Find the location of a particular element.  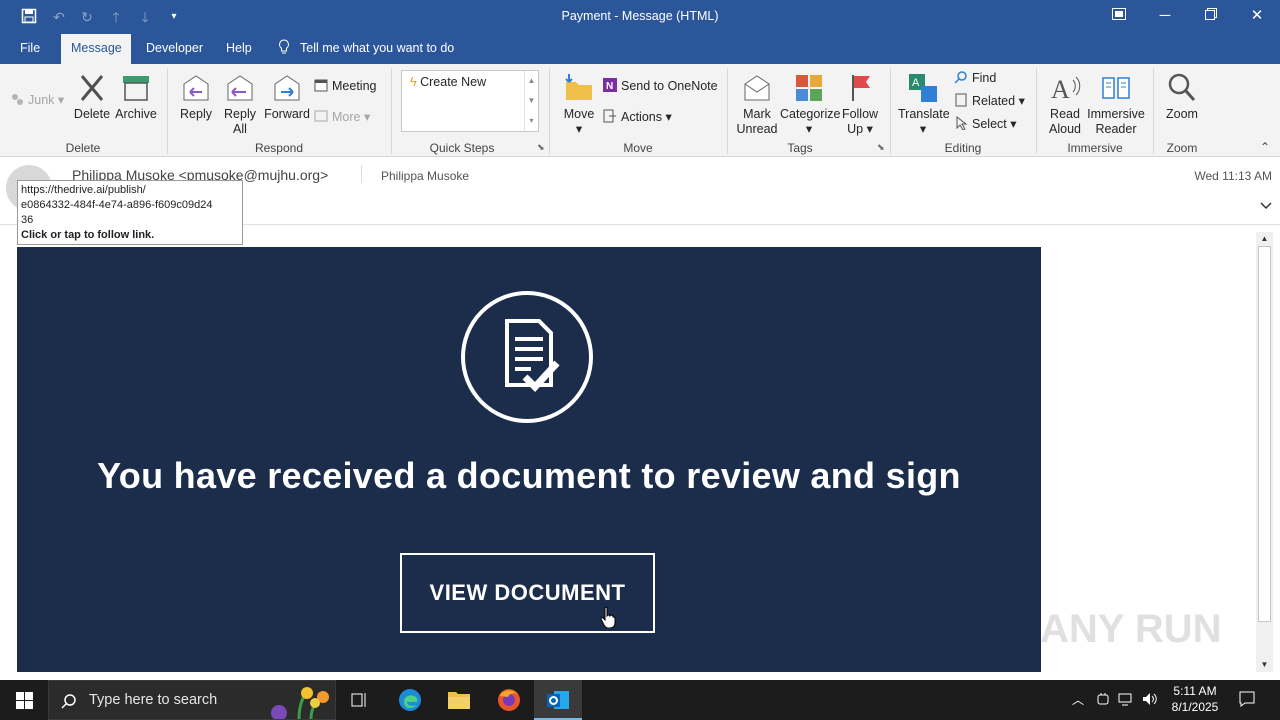

title-bar: ↶ ↻ 🡑 🡓 ▾ Payment - Message (HTML) ─ ✕ is located at coordinates (640, 17).